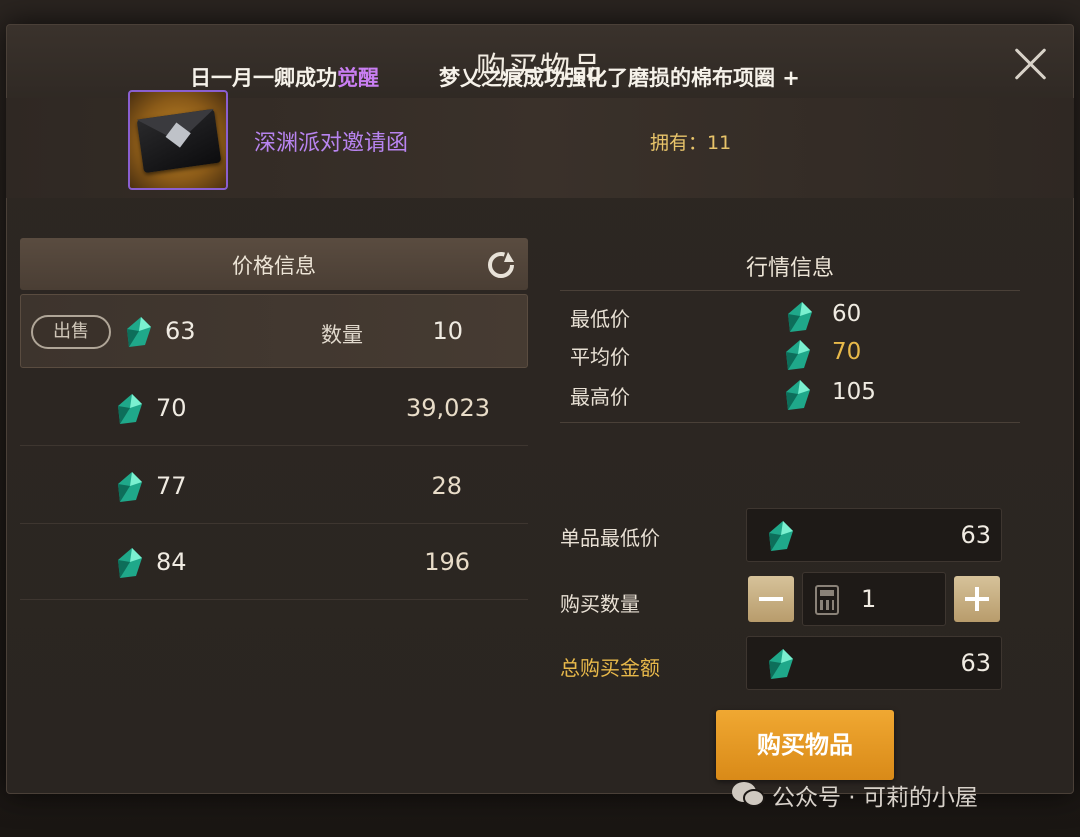 This screenshot has height=837, width=1080. I want to click on refresh-icon, so click(501, 265).